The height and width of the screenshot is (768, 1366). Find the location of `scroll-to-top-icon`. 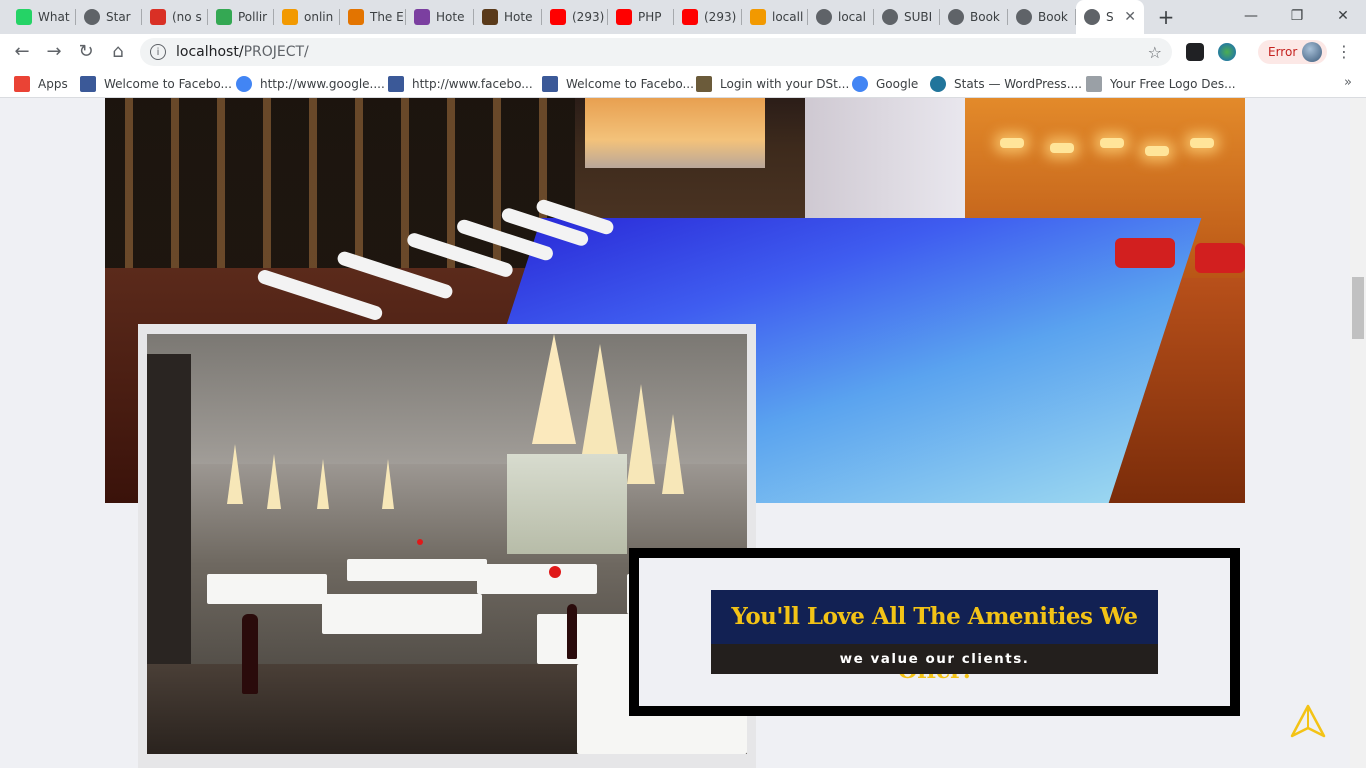

scroll-to-top-icon is located at coordinates (1308, 721).